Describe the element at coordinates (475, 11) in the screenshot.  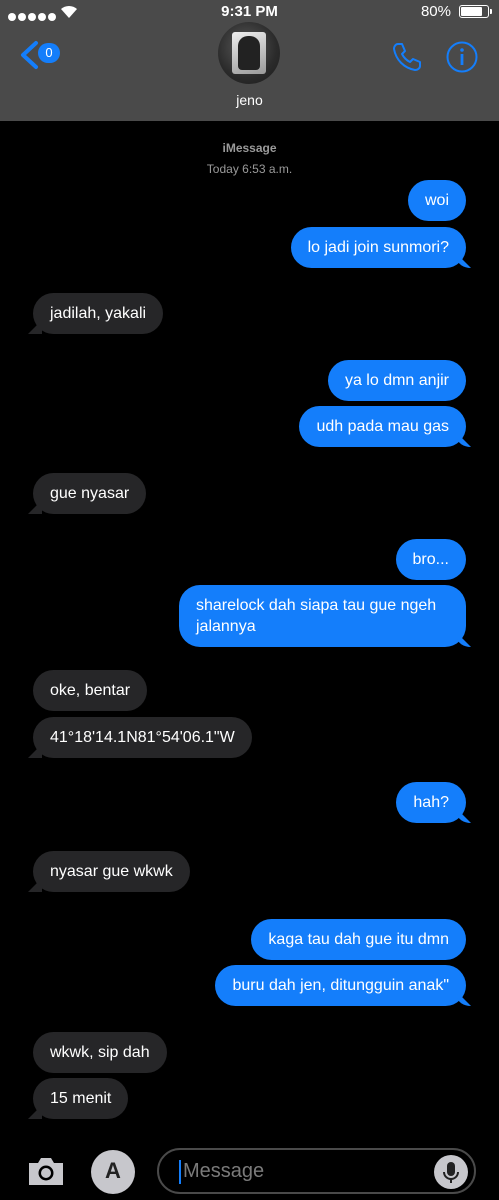
I see `battery-icon` at that location.